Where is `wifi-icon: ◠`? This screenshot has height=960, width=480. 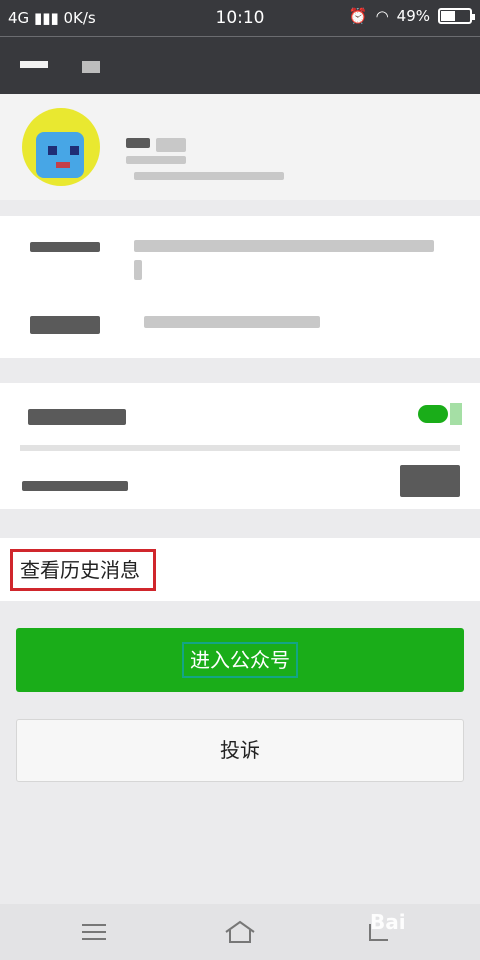 wifi-icon: ◠ is located at coordinates (382, 16).